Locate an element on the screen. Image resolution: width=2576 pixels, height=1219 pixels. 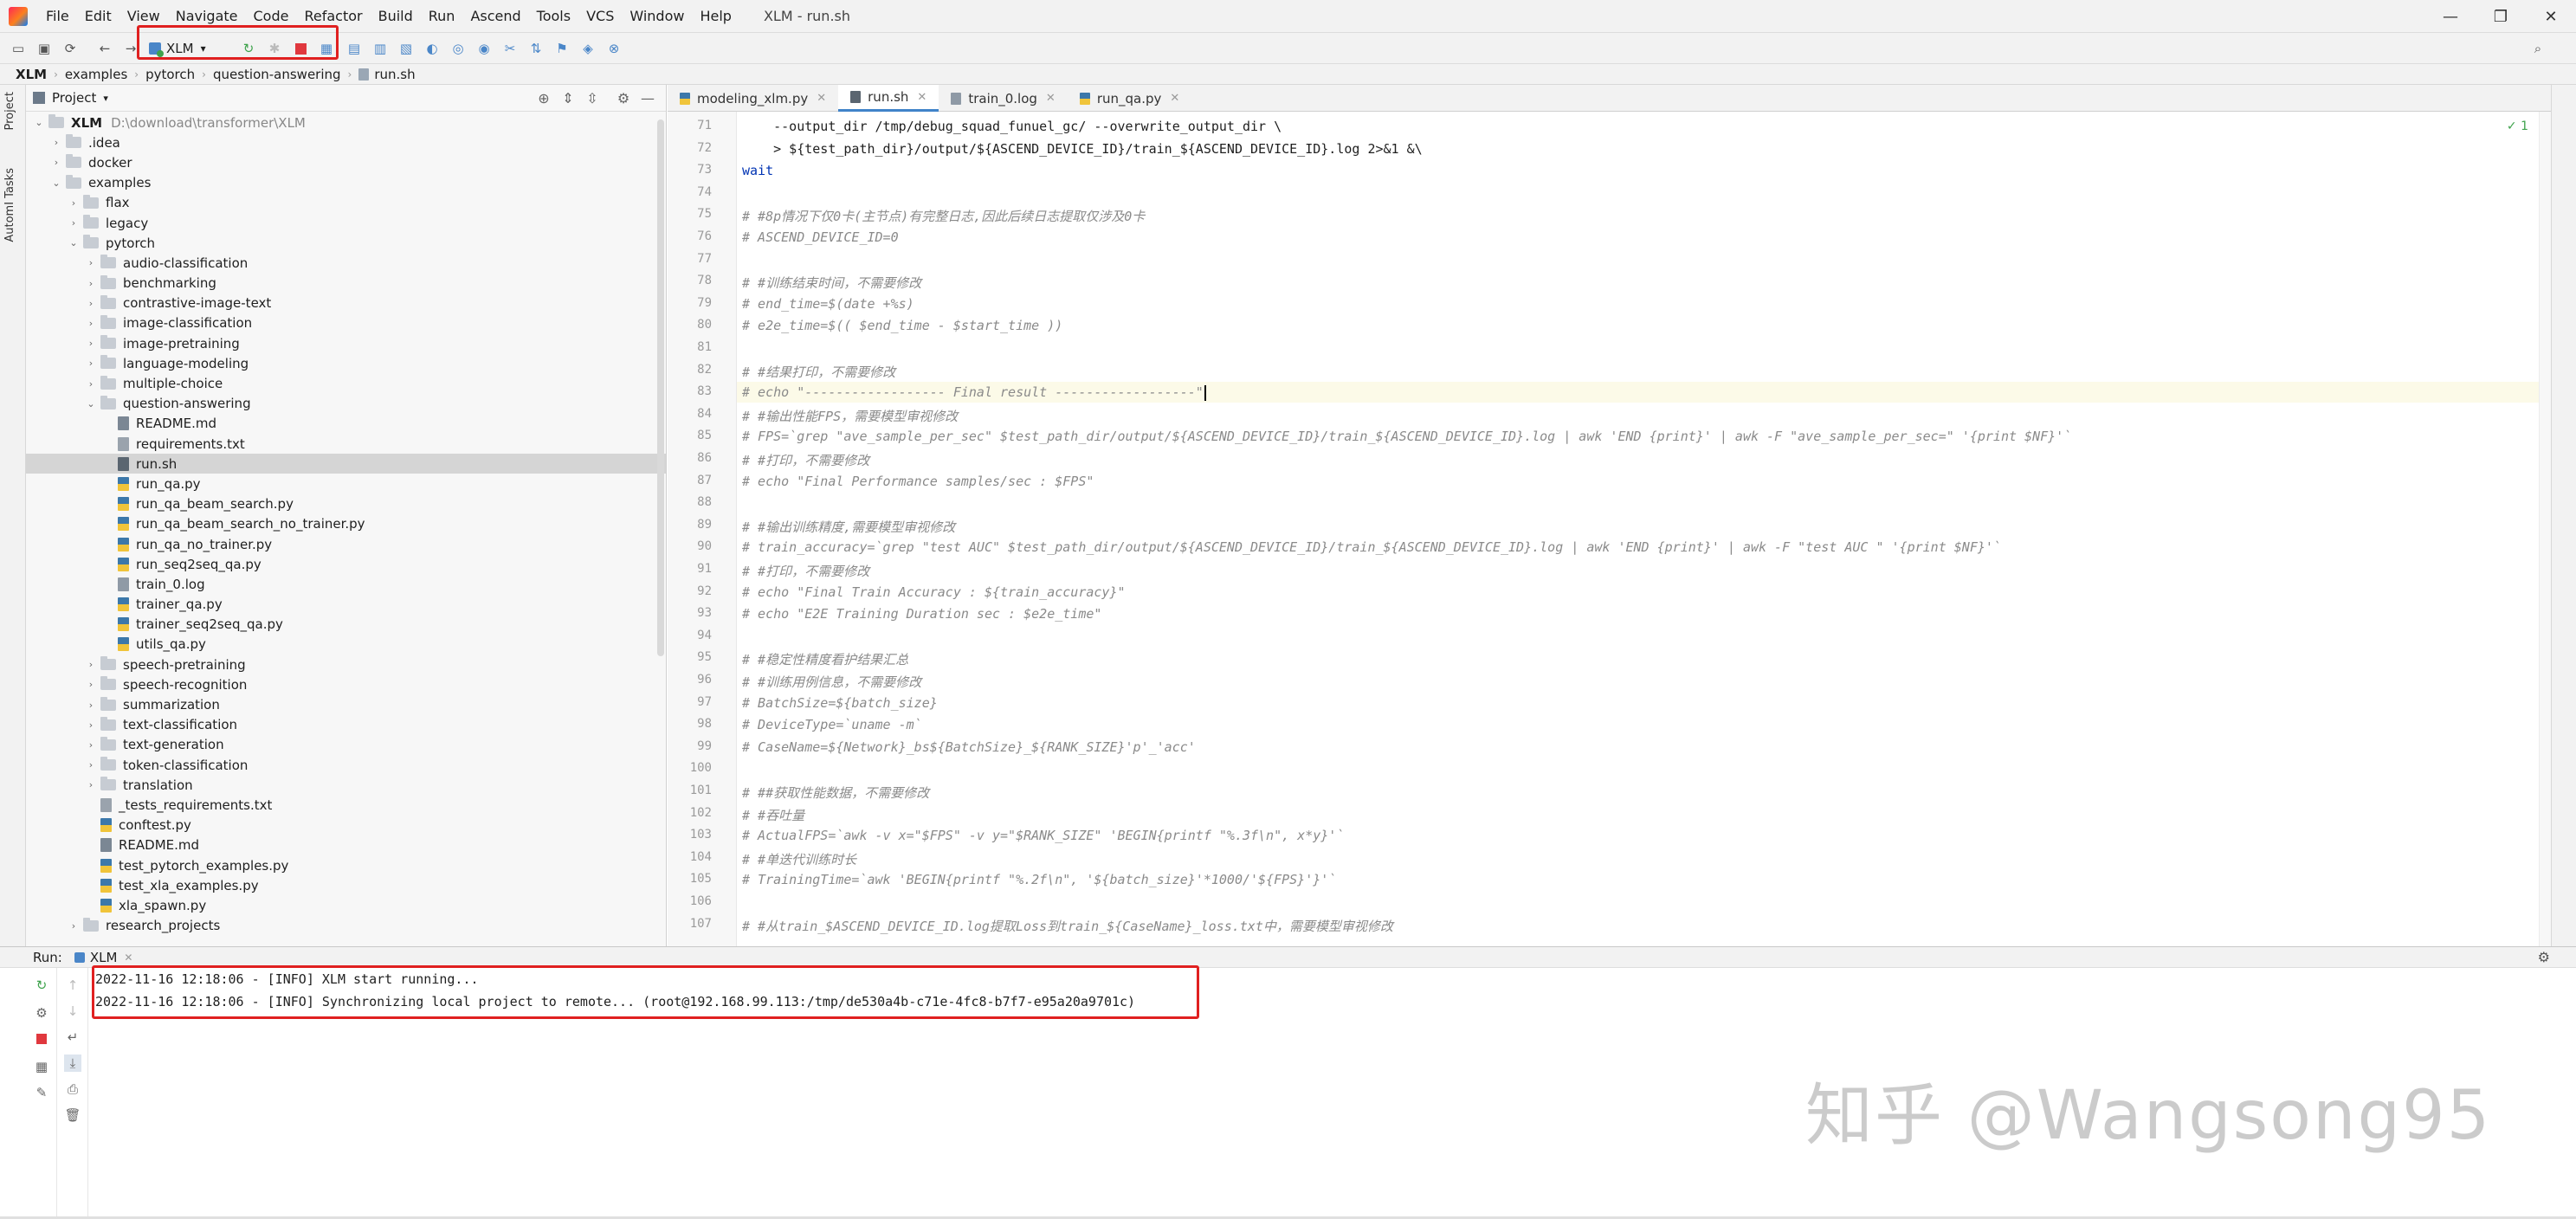
soft-wrap-icon: ↵ is located at coordinates (72, 1037).